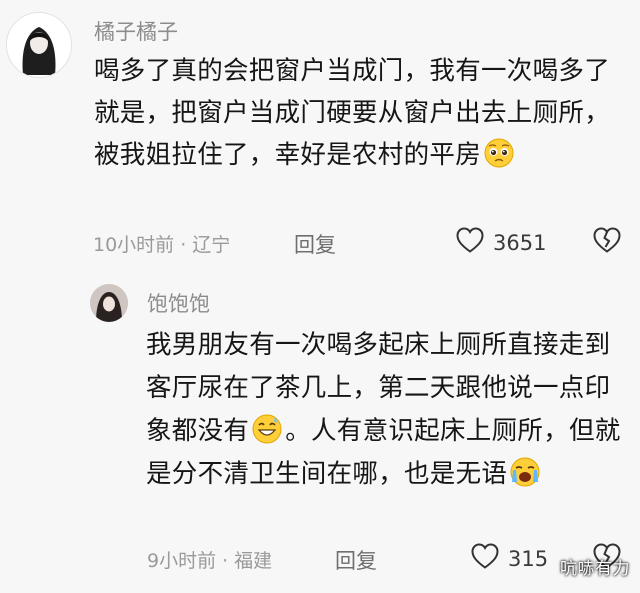 The width and height of the screenshot is (640, 593). I want to click on like-button: 315, so click(509, 558).